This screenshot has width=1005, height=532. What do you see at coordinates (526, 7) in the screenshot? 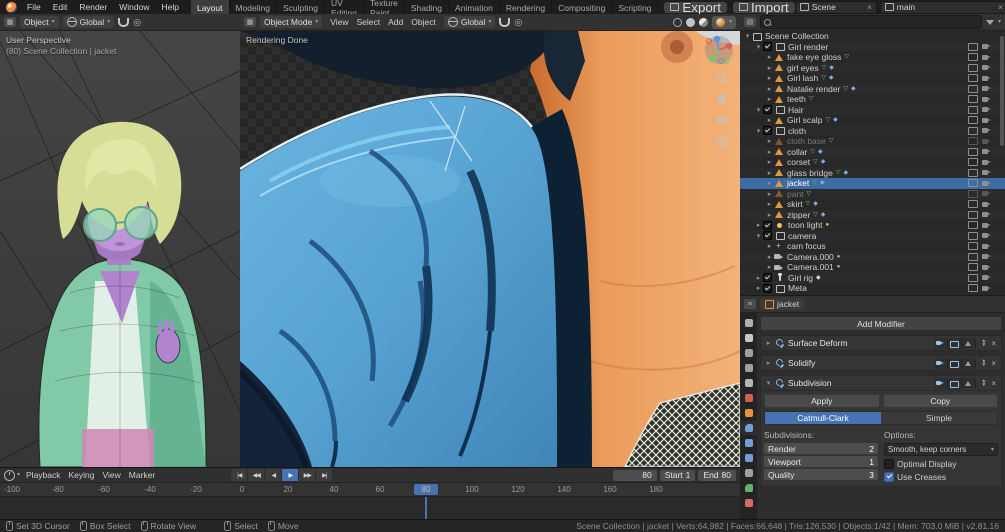
I see `workspace-tab-rendering: Rendering` at bounding box center [526, 7].